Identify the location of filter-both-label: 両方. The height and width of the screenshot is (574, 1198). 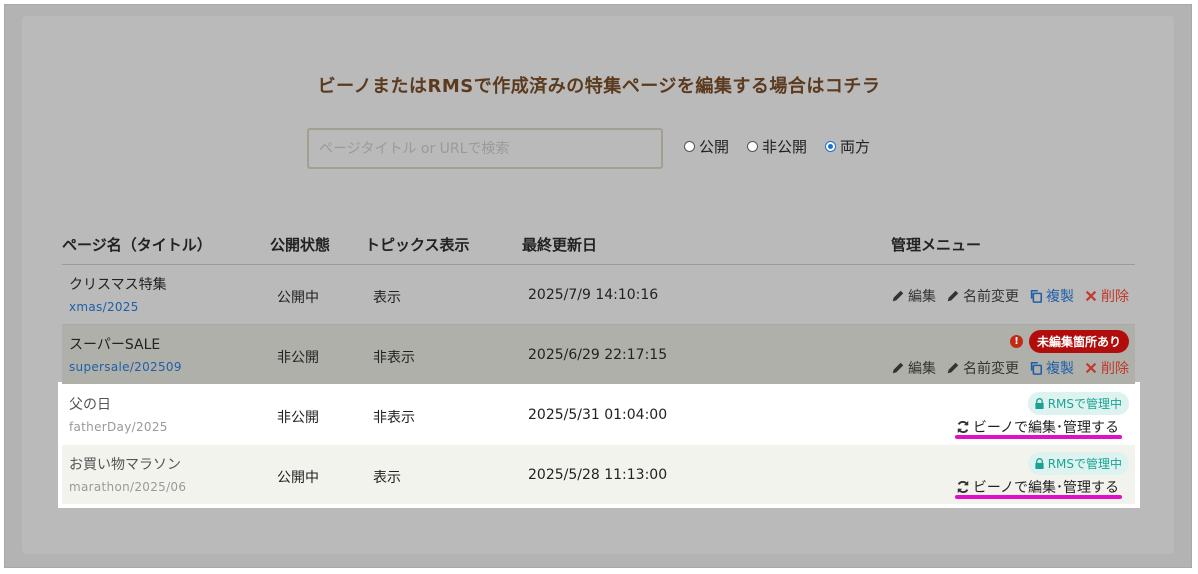
(855, 147).